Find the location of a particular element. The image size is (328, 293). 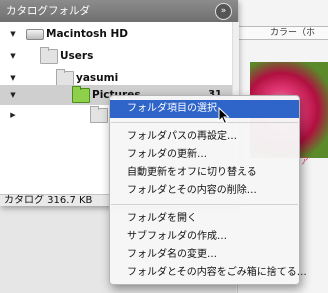

menu-item-open-folder: フォルダを開く is located at coordinates (204, 219).